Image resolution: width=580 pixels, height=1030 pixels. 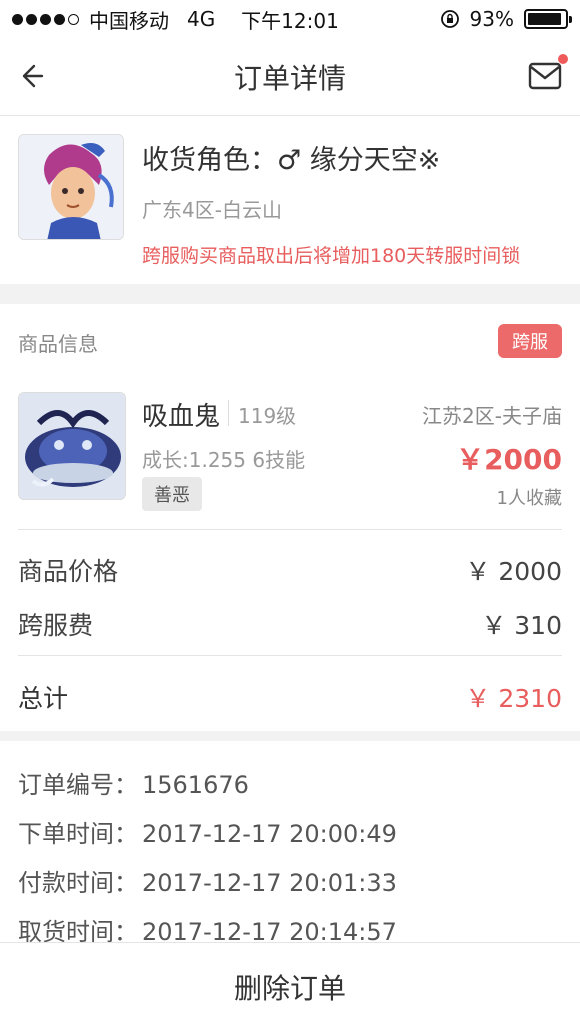 What do you see at coordinates (195, 785) in the screenshot?
I see `order-number-value: 1561676` at bounding box center [195, 785].